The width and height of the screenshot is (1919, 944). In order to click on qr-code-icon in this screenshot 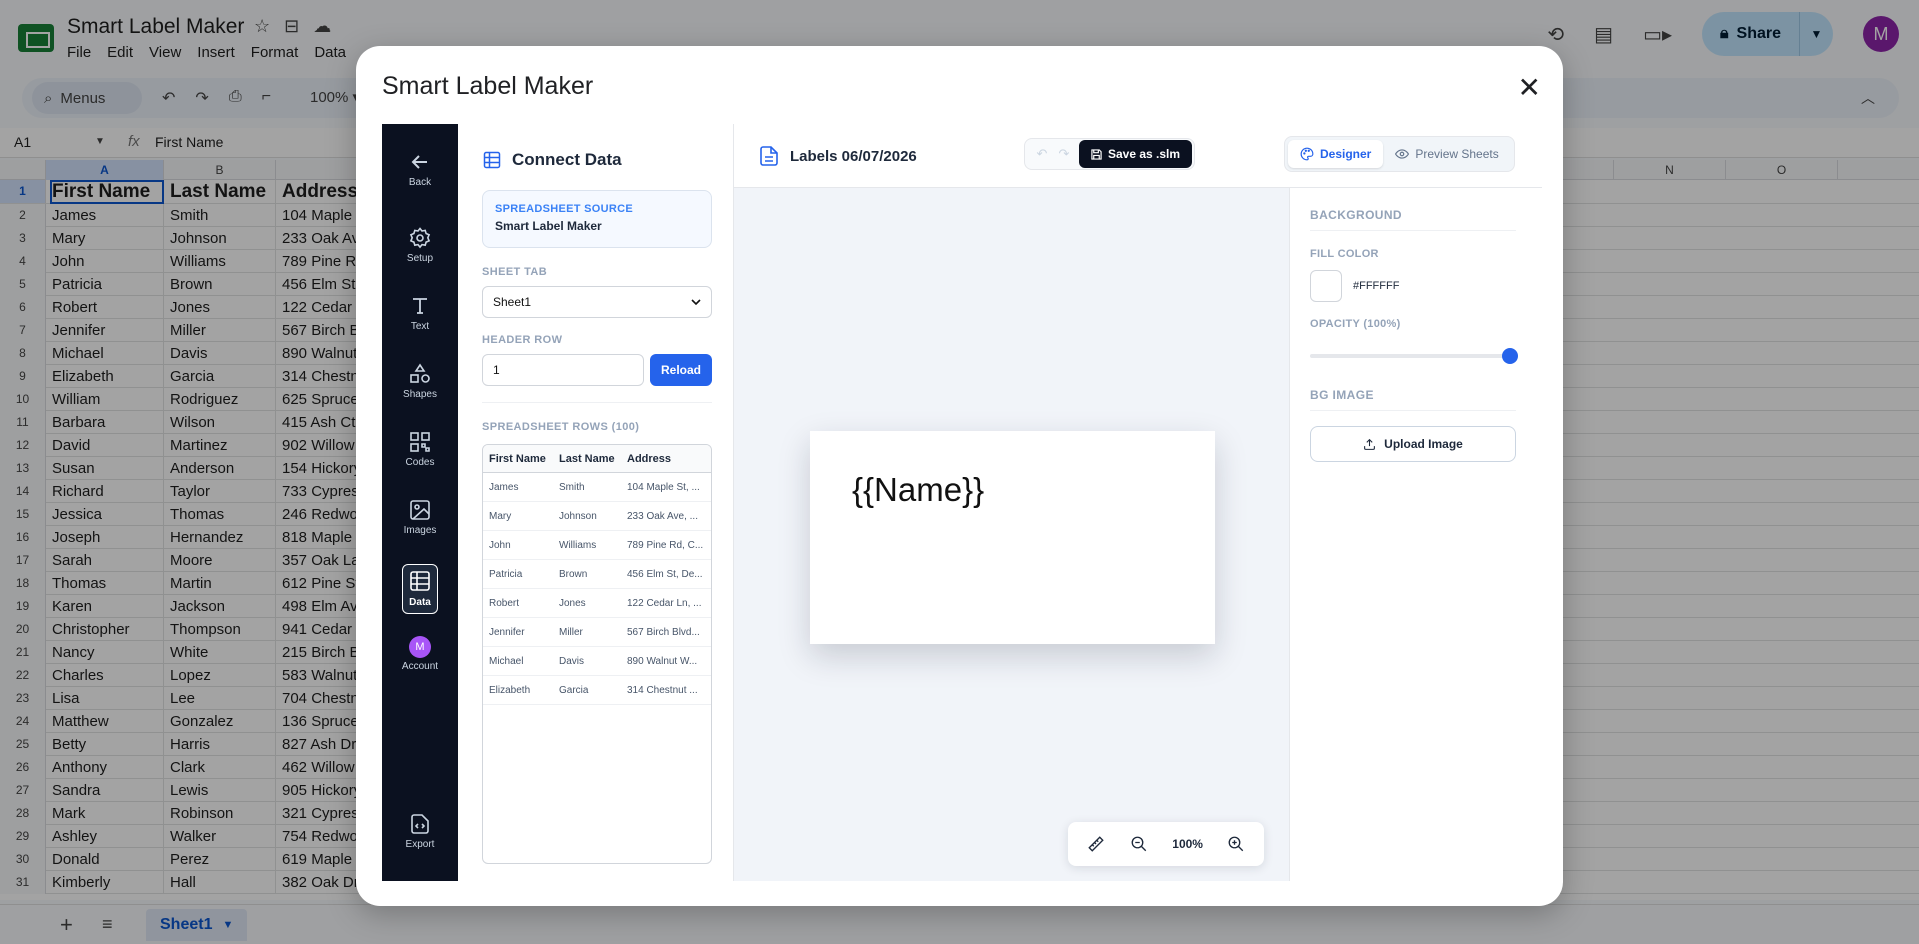, I will do `click(420, 442)`.